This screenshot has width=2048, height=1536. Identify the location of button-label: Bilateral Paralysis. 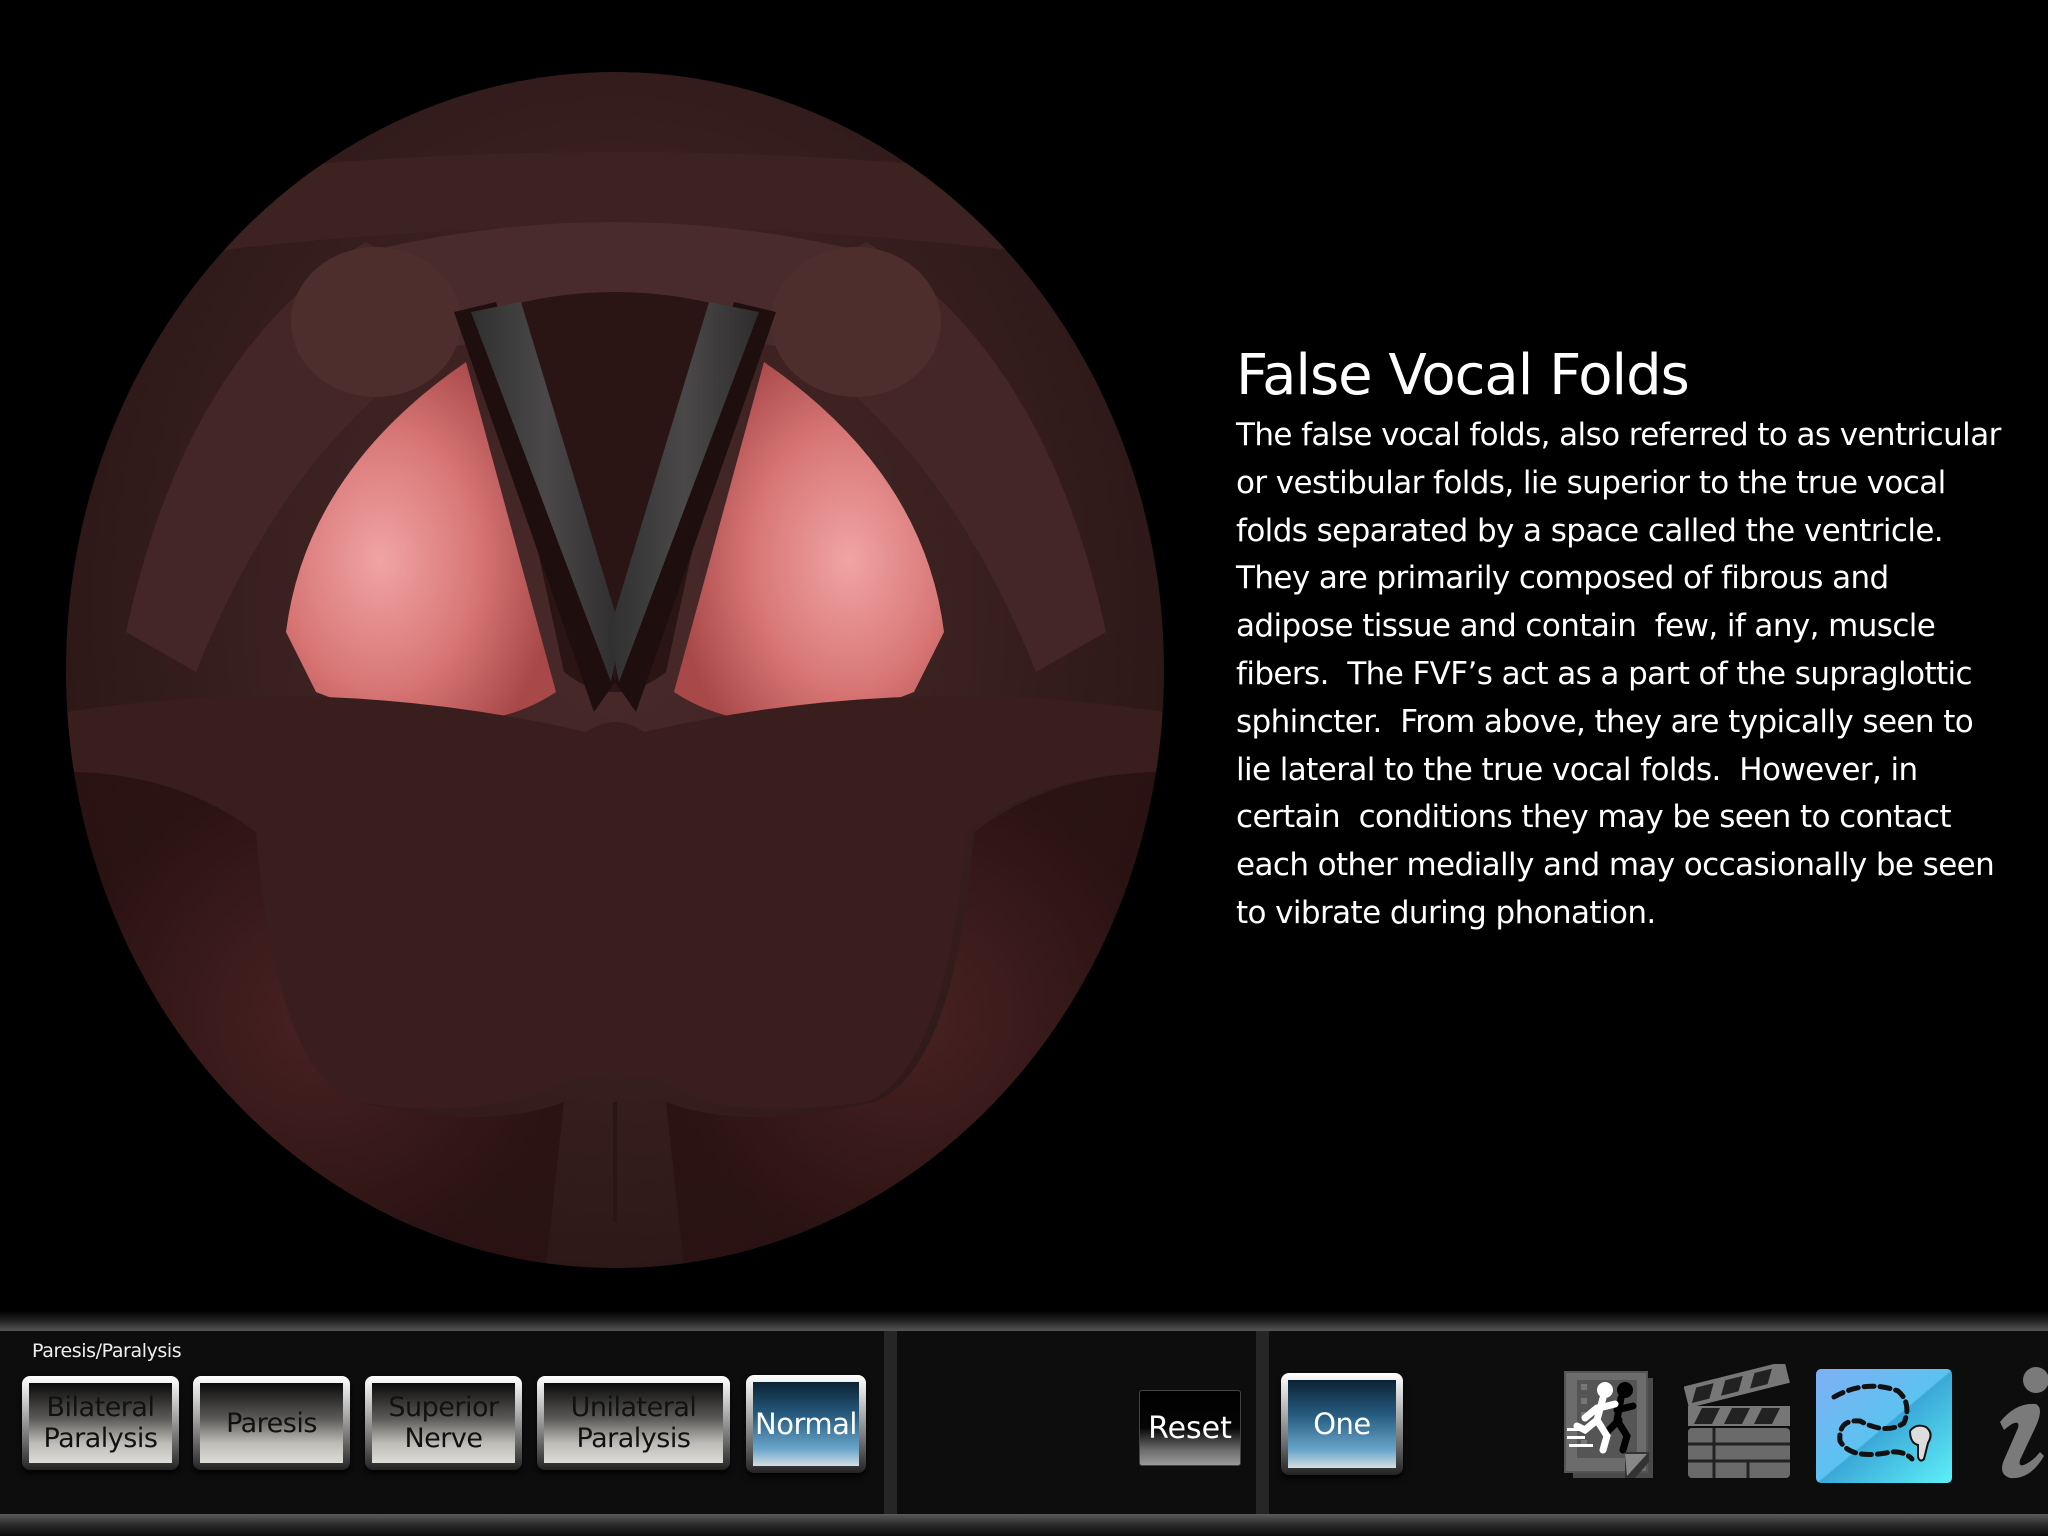
(100, 1423).